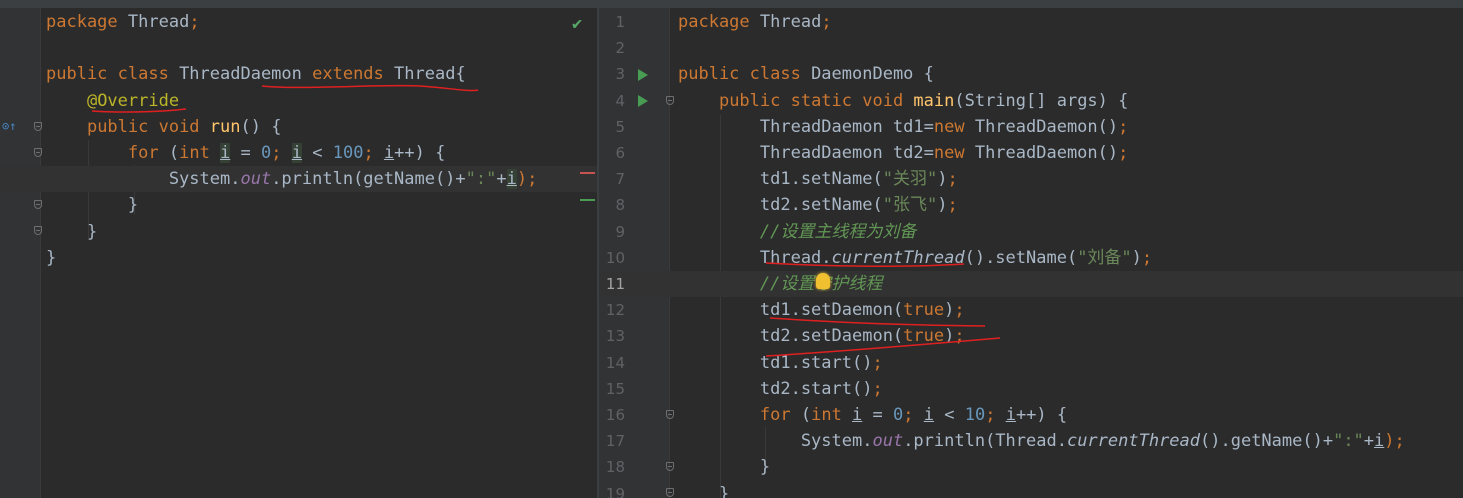  I want to click on code-text: ThreadDaemon td2=new ThreadDaemon();, so click(903, 153).